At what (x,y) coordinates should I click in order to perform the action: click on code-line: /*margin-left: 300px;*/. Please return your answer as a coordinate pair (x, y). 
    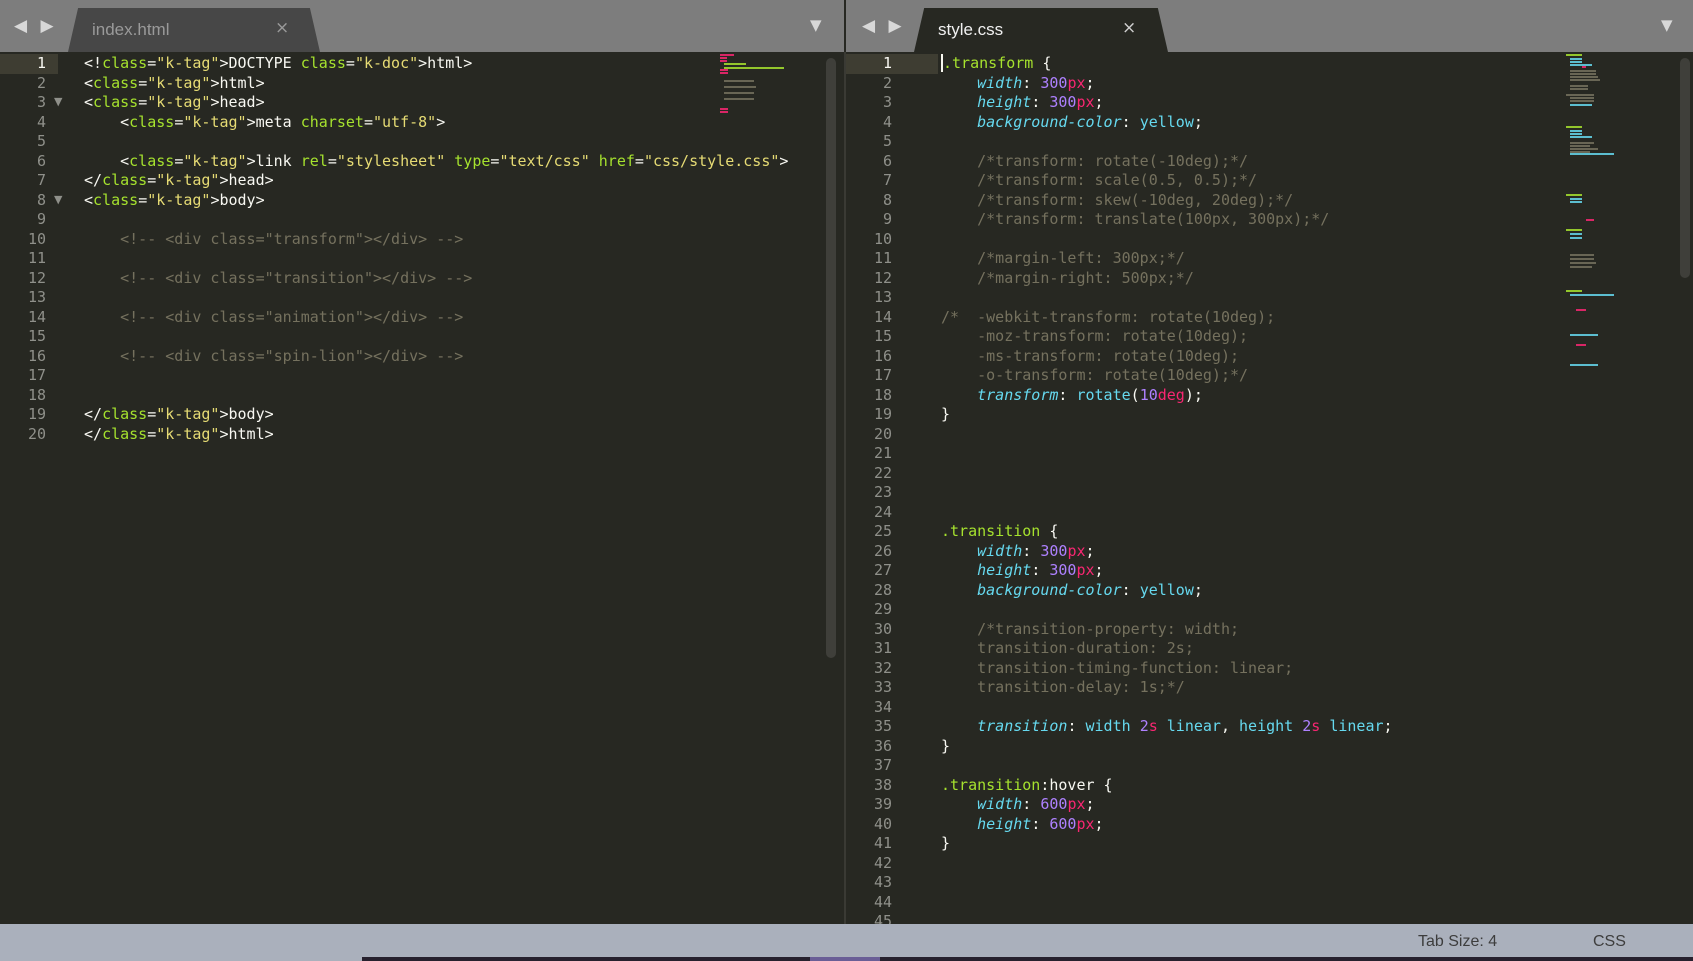
    Looking at the image, I should click on (1167, 259).